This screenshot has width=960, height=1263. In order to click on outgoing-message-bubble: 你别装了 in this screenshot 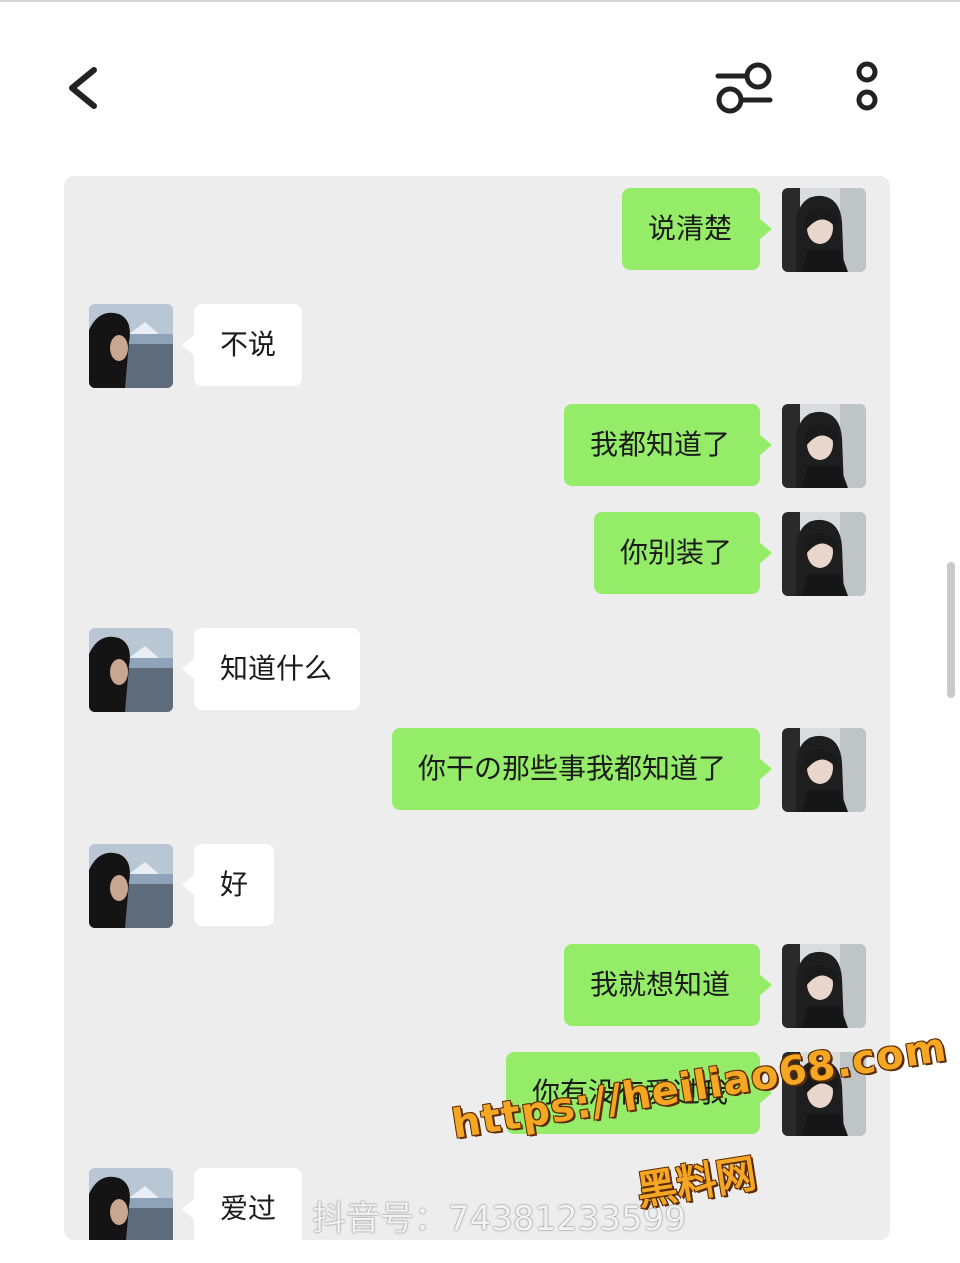, I will do `click(683, 553)`.